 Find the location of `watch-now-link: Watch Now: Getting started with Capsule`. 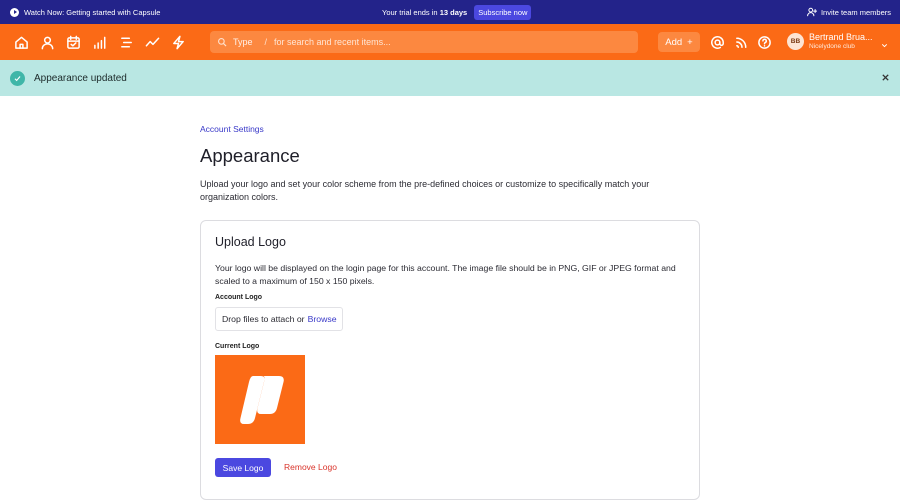

watch-now-link: Watch Now: Getting started with Capsule is located at coordinates (85, 12).